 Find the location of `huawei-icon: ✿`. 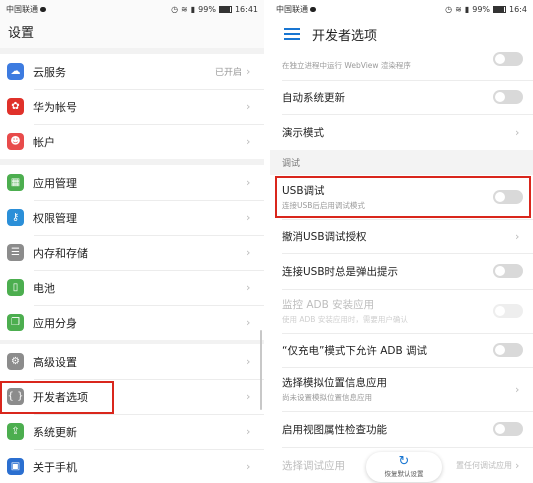

huawei-icon: ✿ is located at coordinates (15, 106).